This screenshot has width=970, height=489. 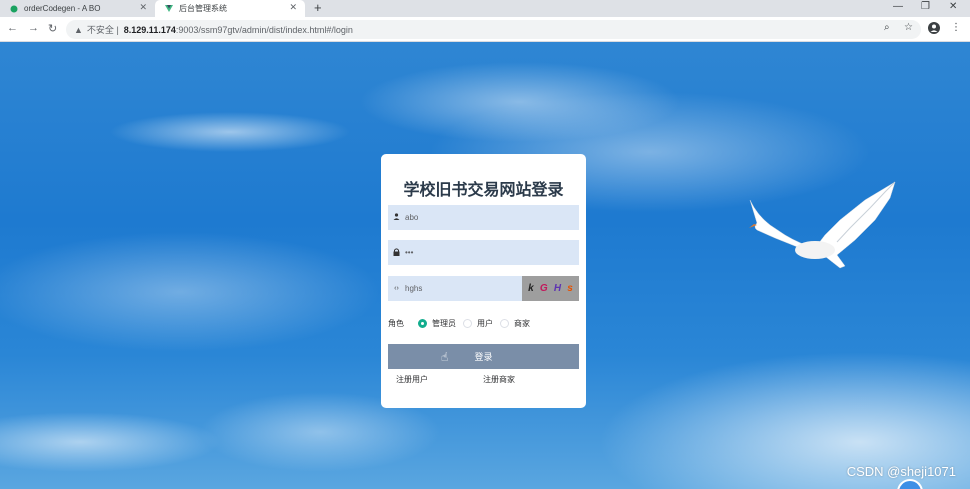 I want to click on role-selector: 角色 管理员 用户 商家, so click(x=483, y=323).